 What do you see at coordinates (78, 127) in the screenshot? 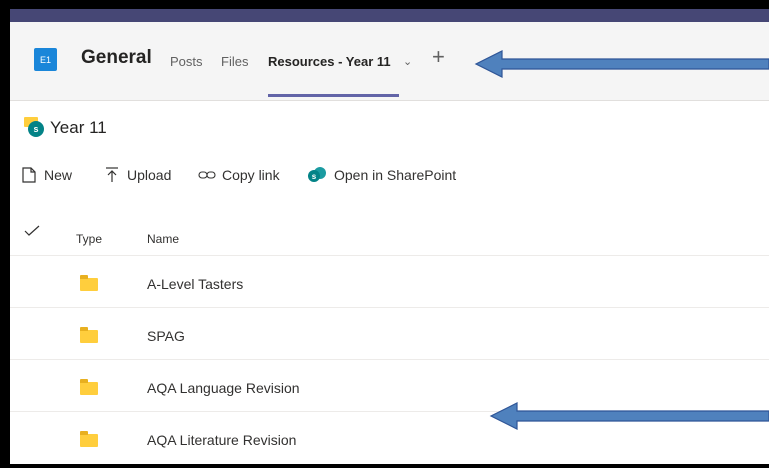
I see `library-title: Year 11` at bounding box center [78, 127].